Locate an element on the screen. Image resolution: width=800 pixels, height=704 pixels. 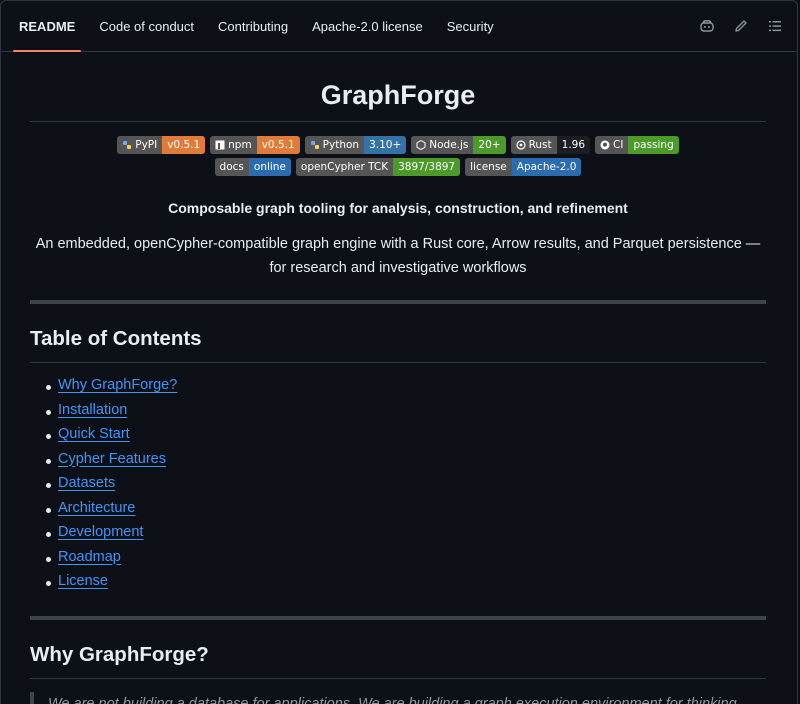
toc-link-development: Development is located at coordinates (100, 532).